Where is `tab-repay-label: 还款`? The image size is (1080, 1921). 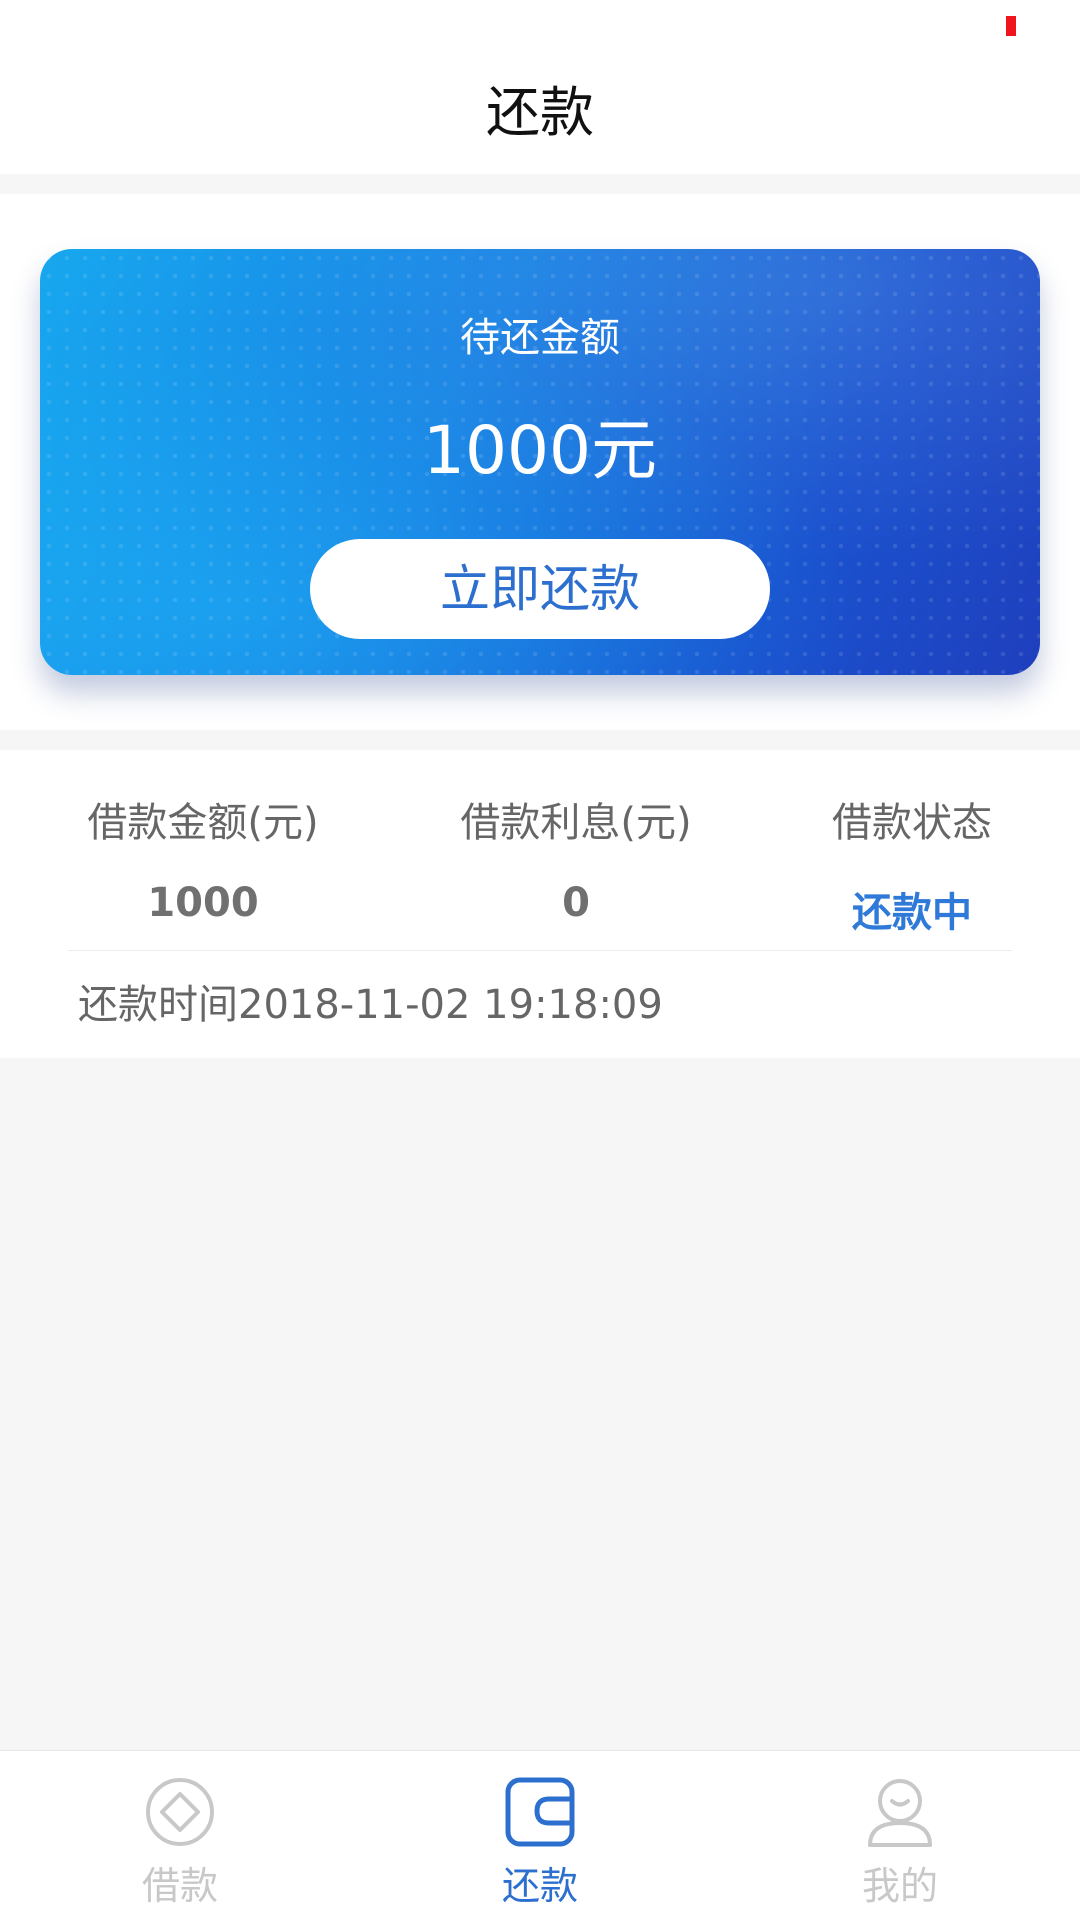
tab-repay-label: 还款 is located at coordinates (539, 1886).